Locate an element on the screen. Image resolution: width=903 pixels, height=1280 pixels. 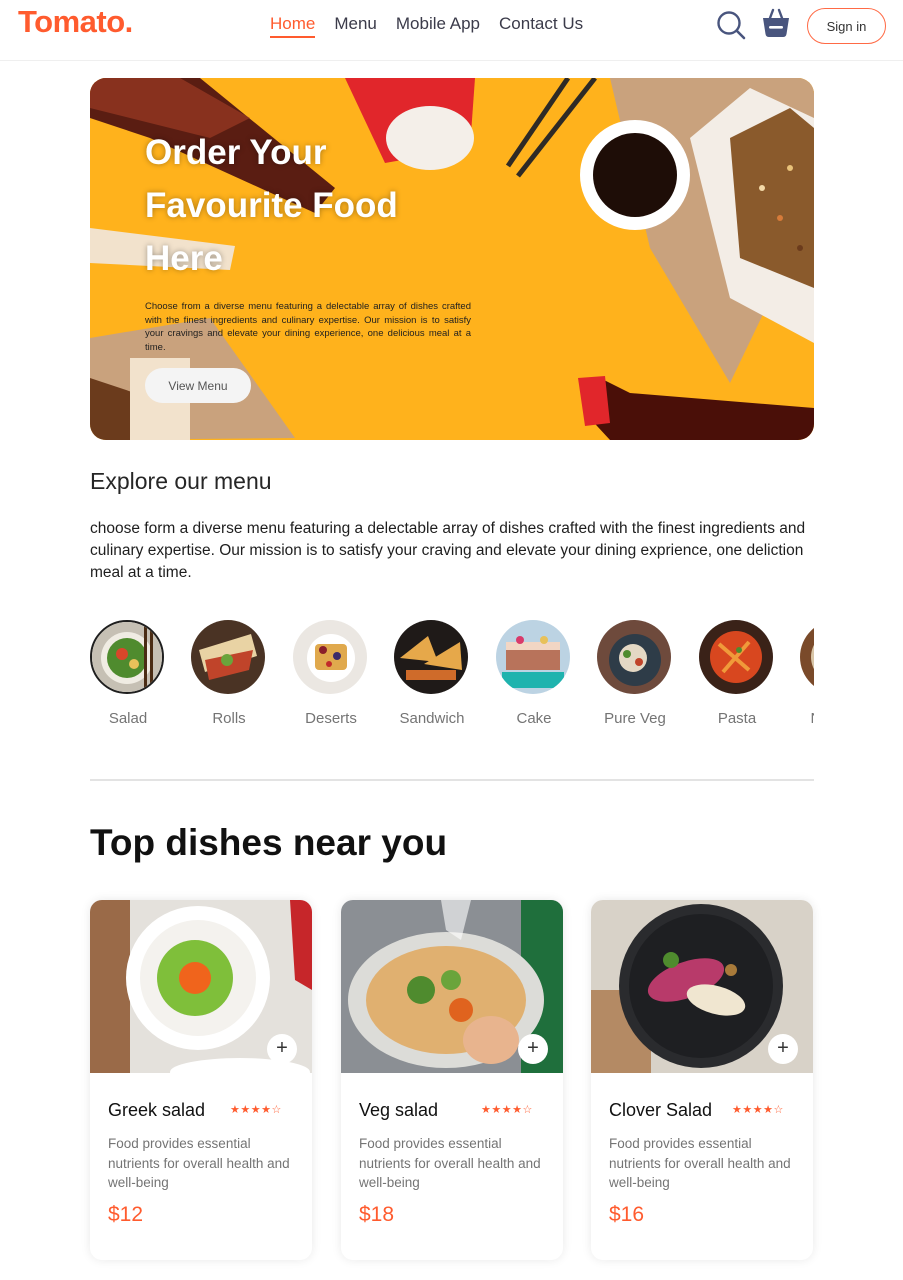
menu-item-label: Rolls is located at coordinates (229, 718).